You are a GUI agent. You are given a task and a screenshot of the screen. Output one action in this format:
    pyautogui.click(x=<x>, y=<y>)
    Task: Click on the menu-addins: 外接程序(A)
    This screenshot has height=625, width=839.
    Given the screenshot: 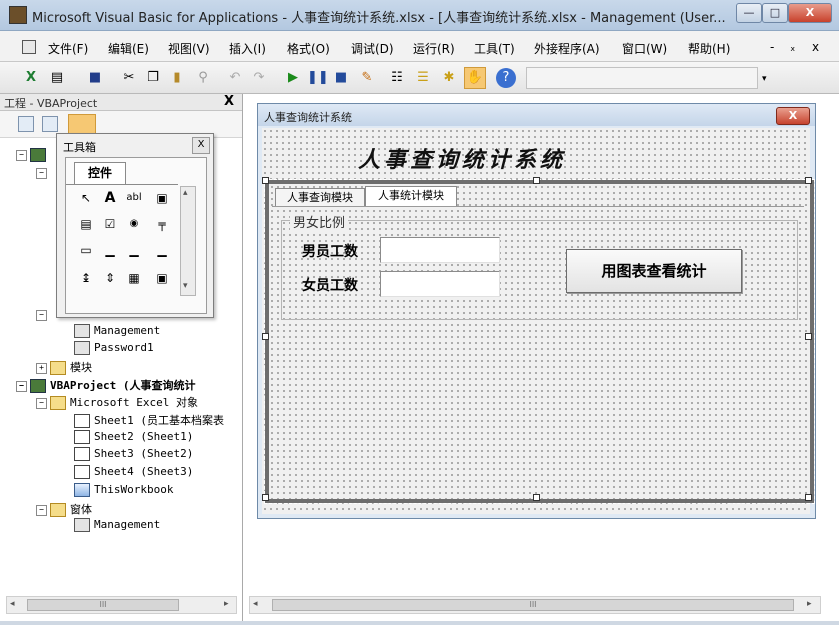 What is the action you would take?
    pyautogui.click(x=567, y=48)
    